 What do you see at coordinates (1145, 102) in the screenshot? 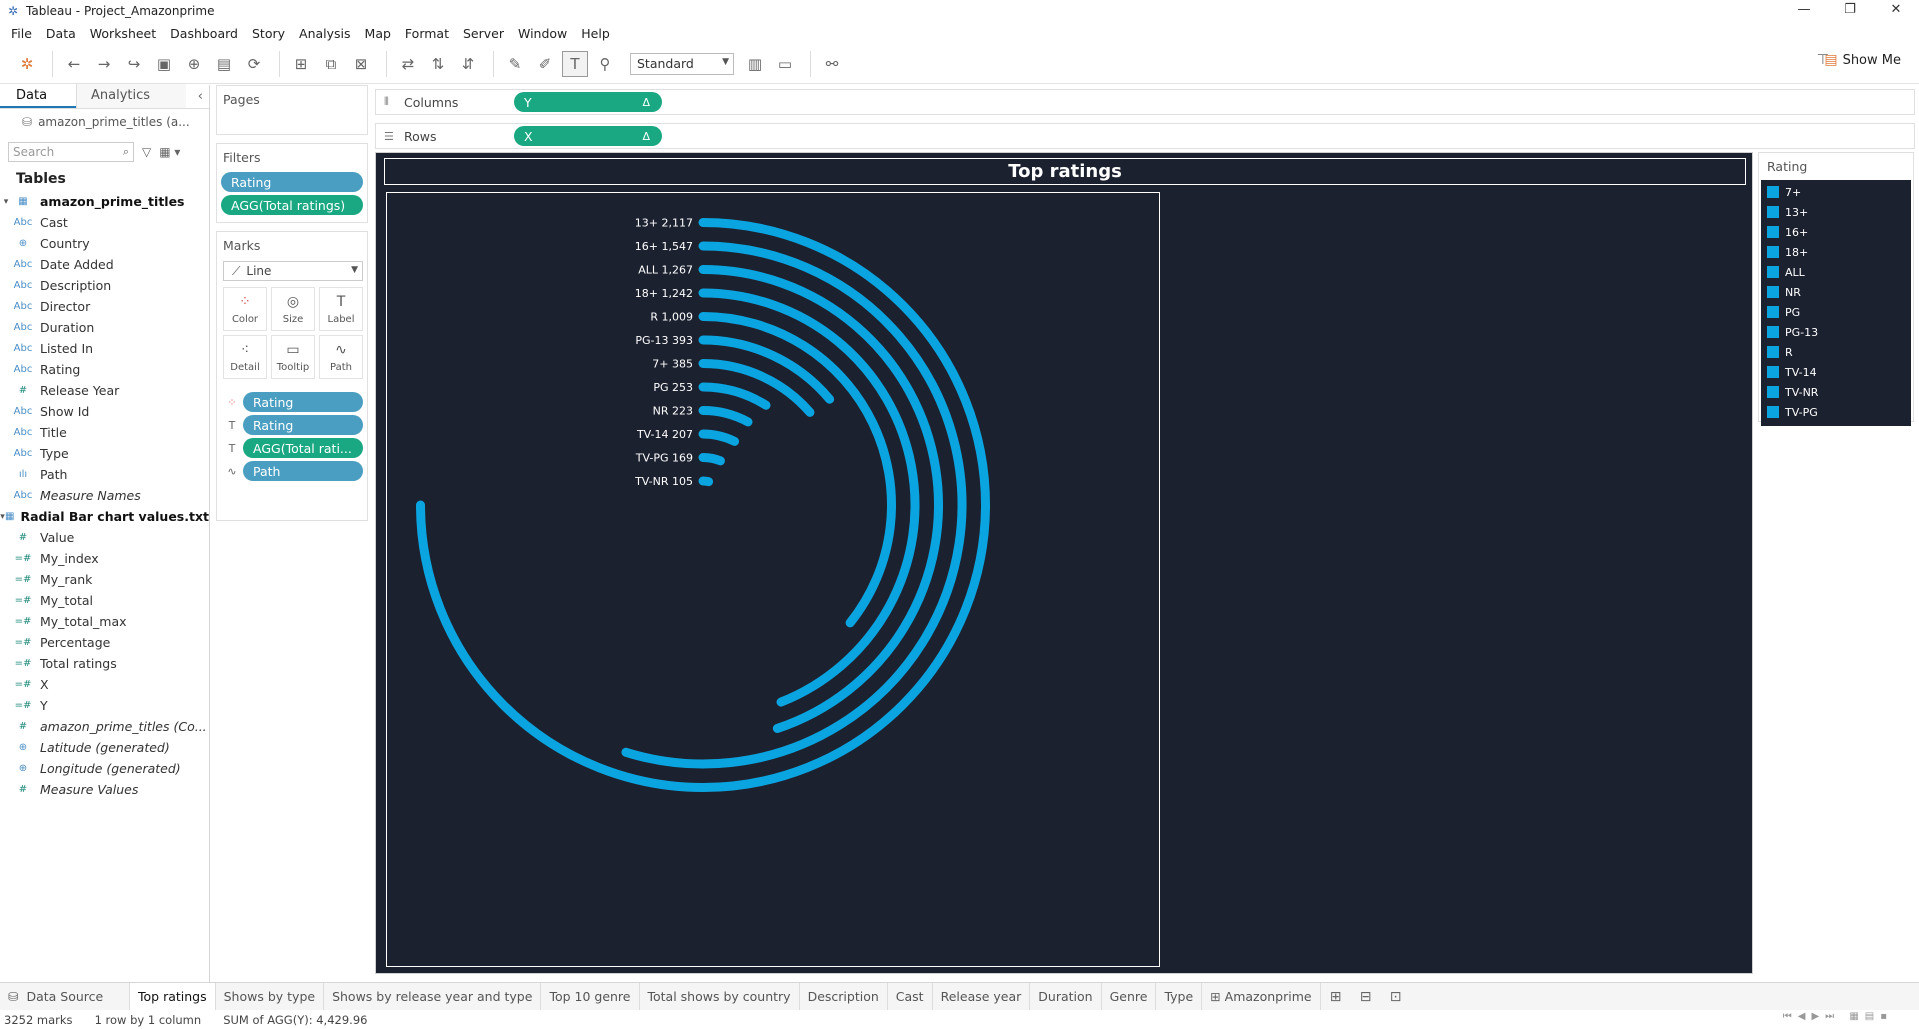
I see `columns-shelf: ⦀ Columns Y Δ` at bounding box center [1145, 102].